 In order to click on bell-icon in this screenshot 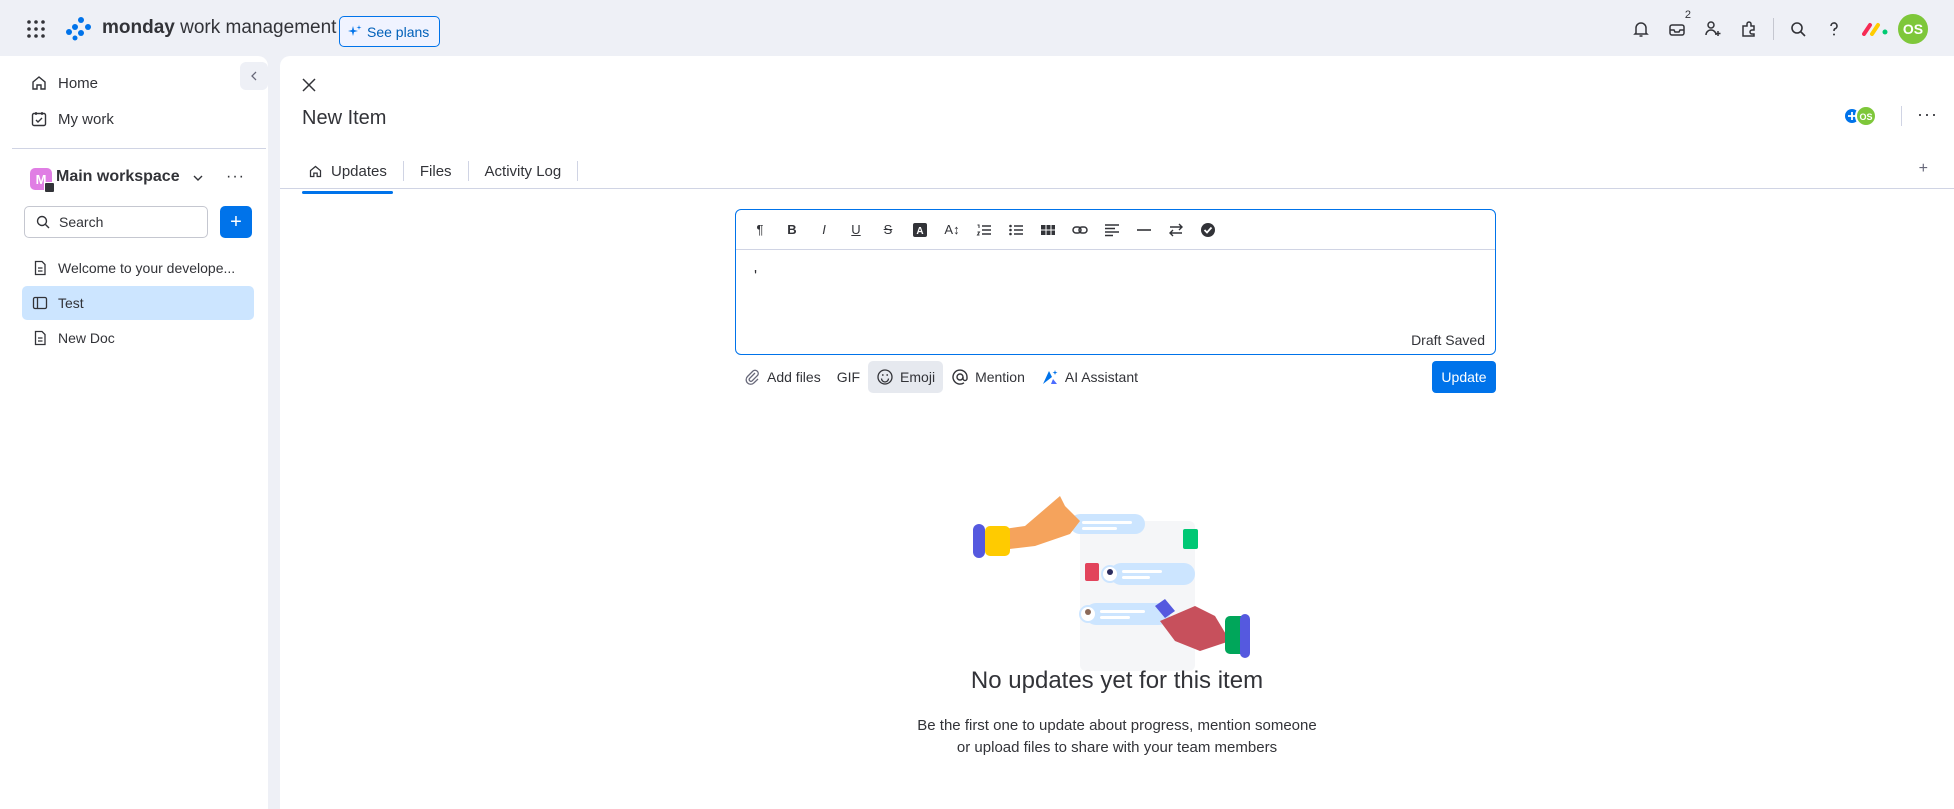, I will do `click(1641, 29)`.